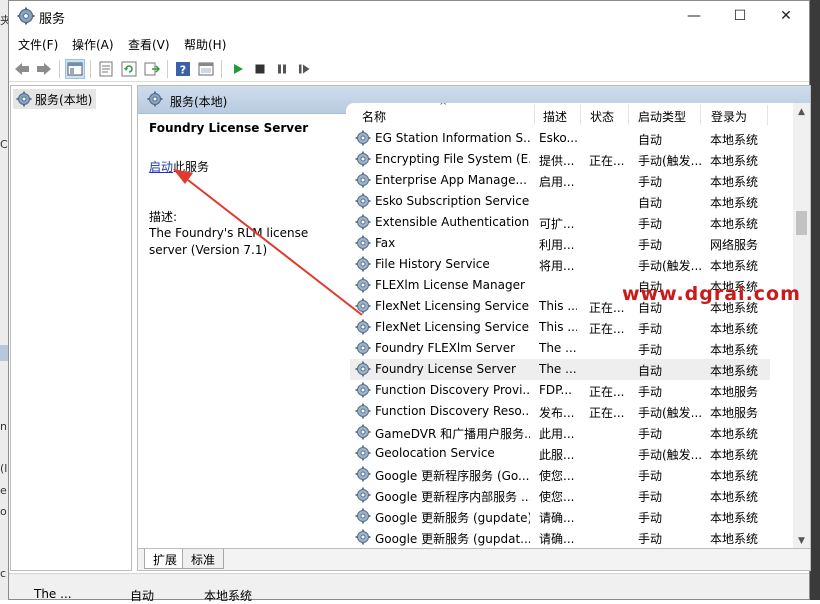  Describe the element at coordinates (560, 138) in the screenshot. I see `table-row: EG Station Information S... Esko... 自动 本地系统` at that location.